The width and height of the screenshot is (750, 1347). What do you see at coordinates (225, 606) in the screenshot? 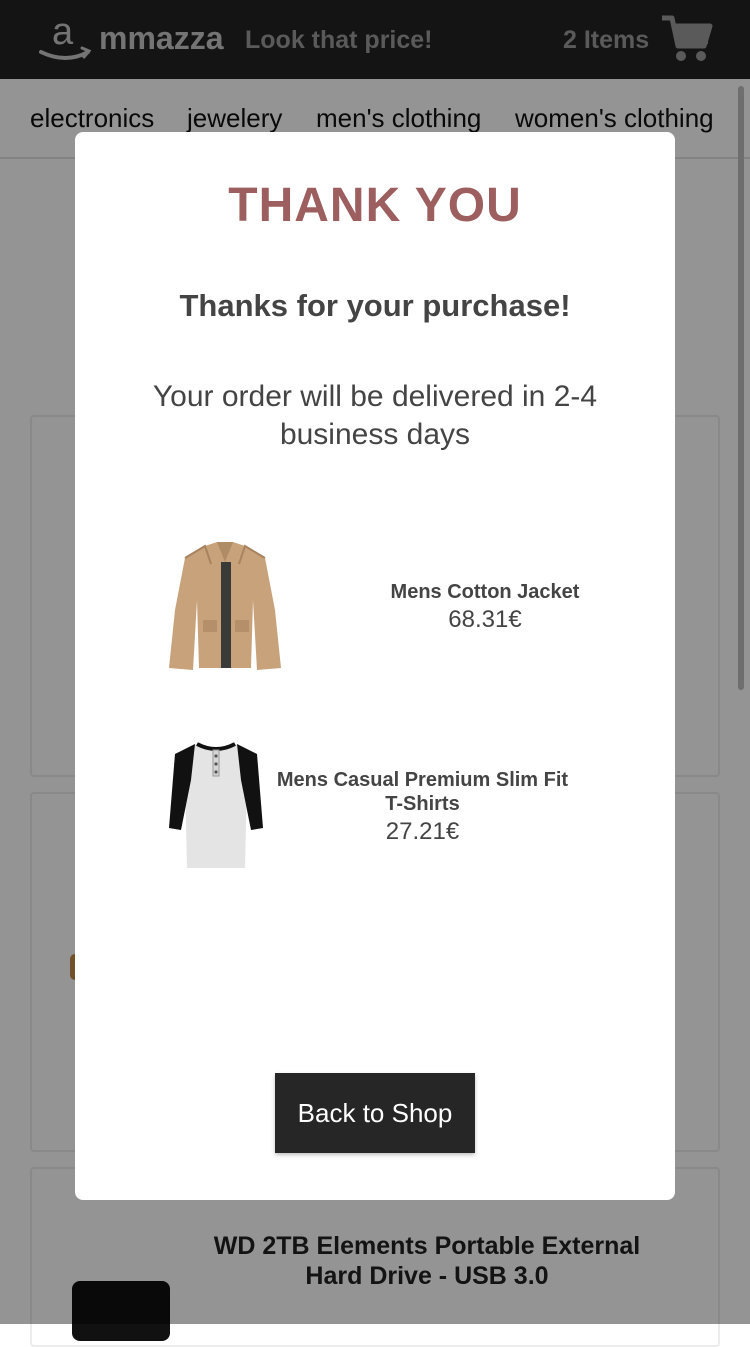
I see `jacket-image` at bounding box center [225, 606].